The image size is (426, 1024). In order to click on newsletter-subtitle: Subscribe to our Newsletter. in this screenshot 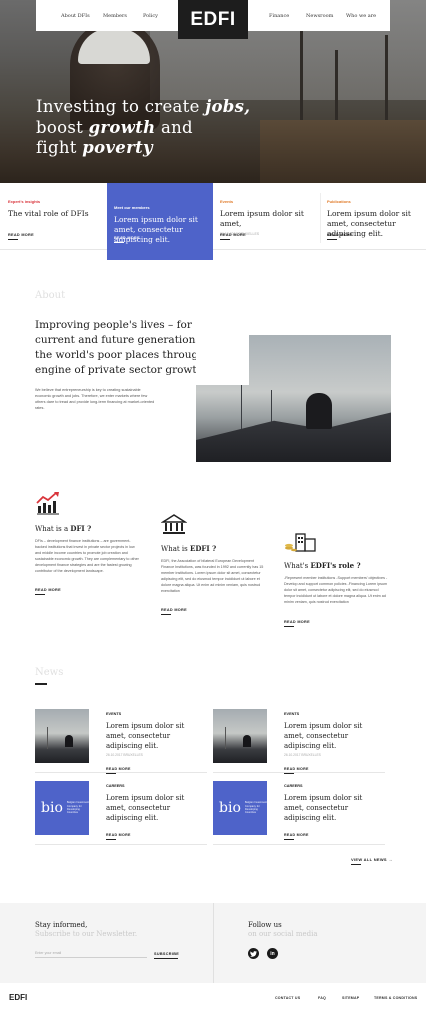, I will do `click(86, 934)`.